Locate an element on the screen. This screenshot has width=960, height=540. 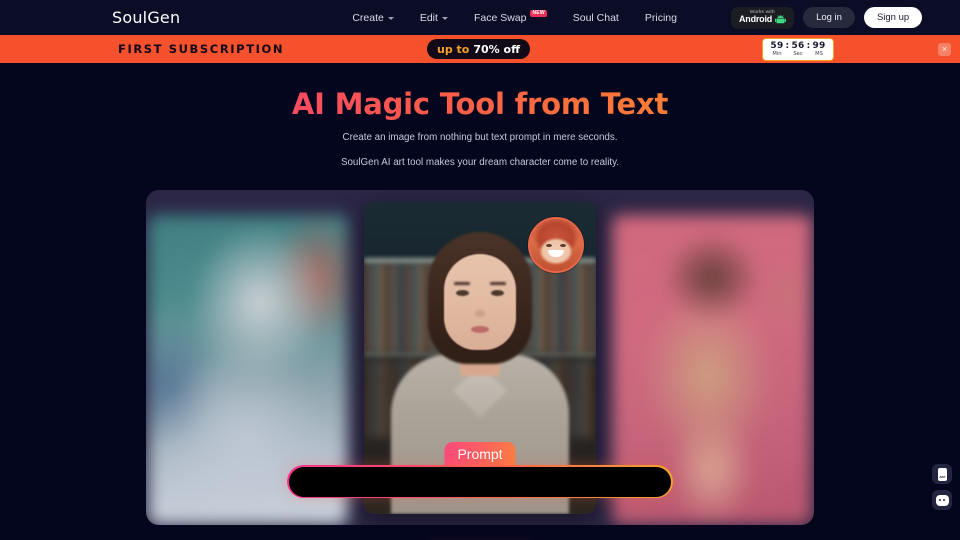
floating-side-widgets is located at coordinates (942, 487).